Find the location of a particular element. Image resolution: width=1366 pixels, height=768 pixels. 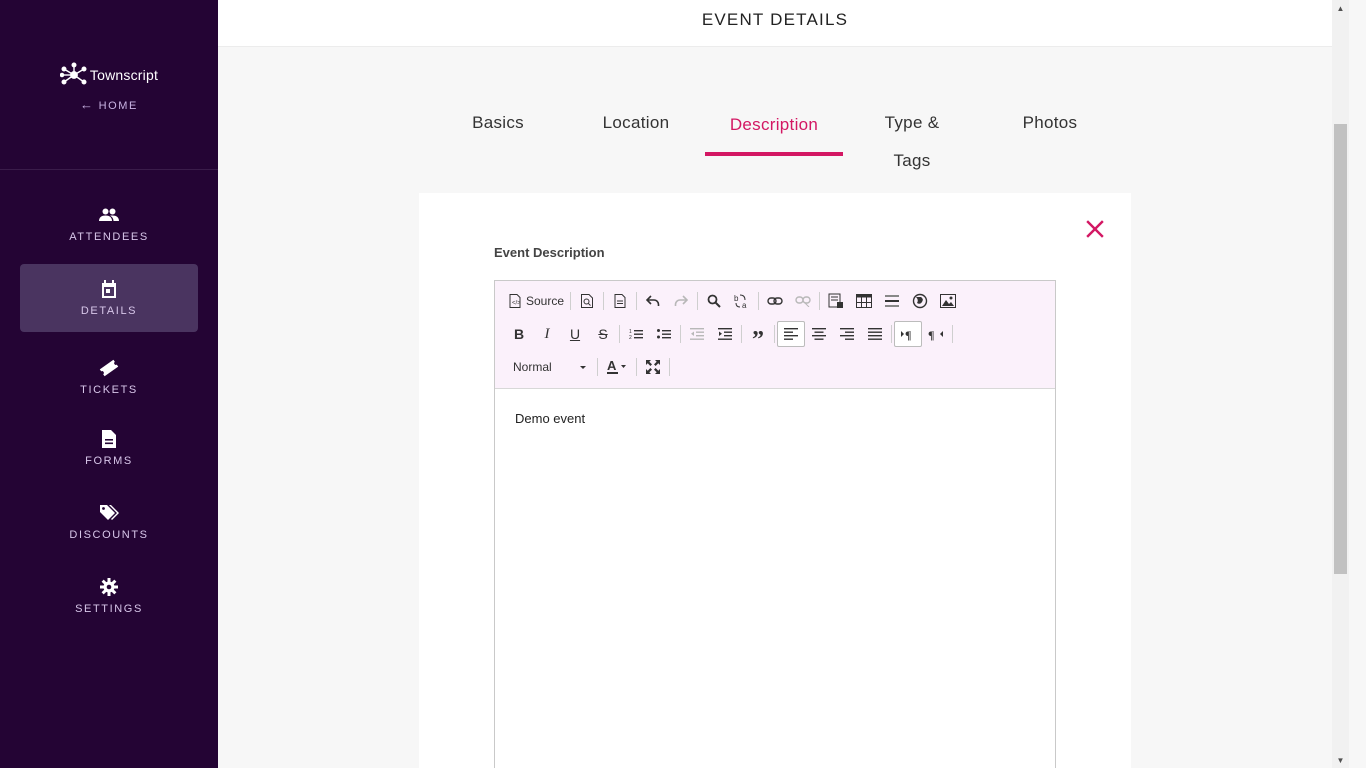

replace-icon: ba is located at coordinates (740, 301).